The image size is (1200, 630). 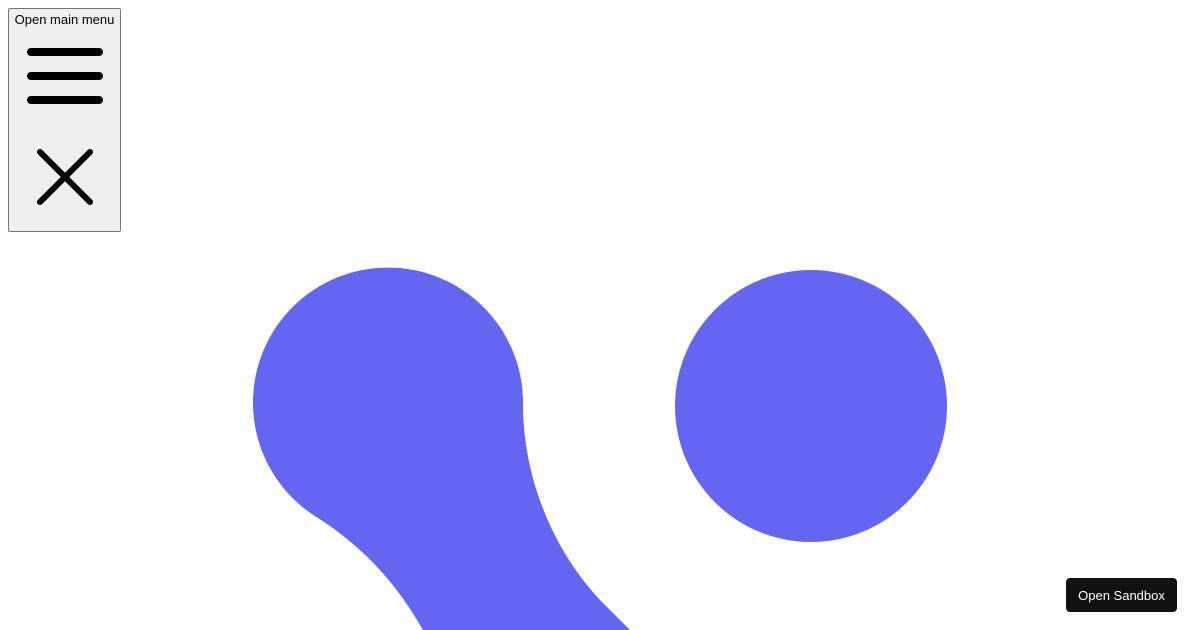 I want to click on open-sandbox-button: Open Sandbox, so click(x=1121, y=595).